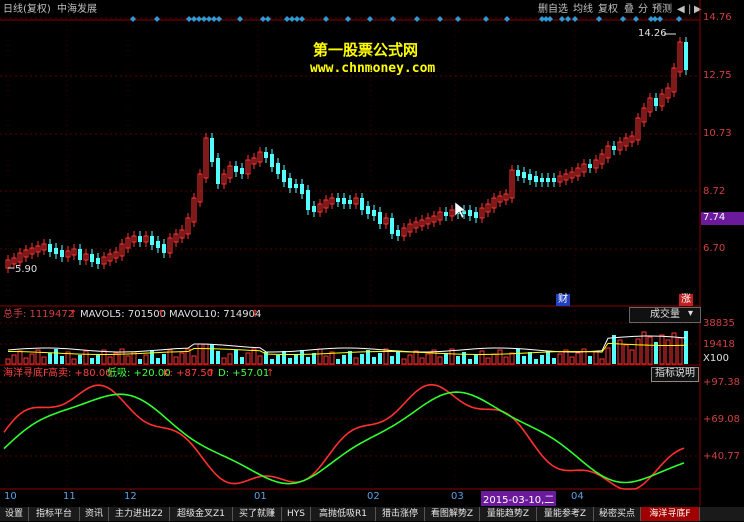 This screenshot has width=744, height=522. What do you see at coordinates (296, 514) in the screenshot?
I see `tab-hys: HYS` at bounding box center [296, 514].